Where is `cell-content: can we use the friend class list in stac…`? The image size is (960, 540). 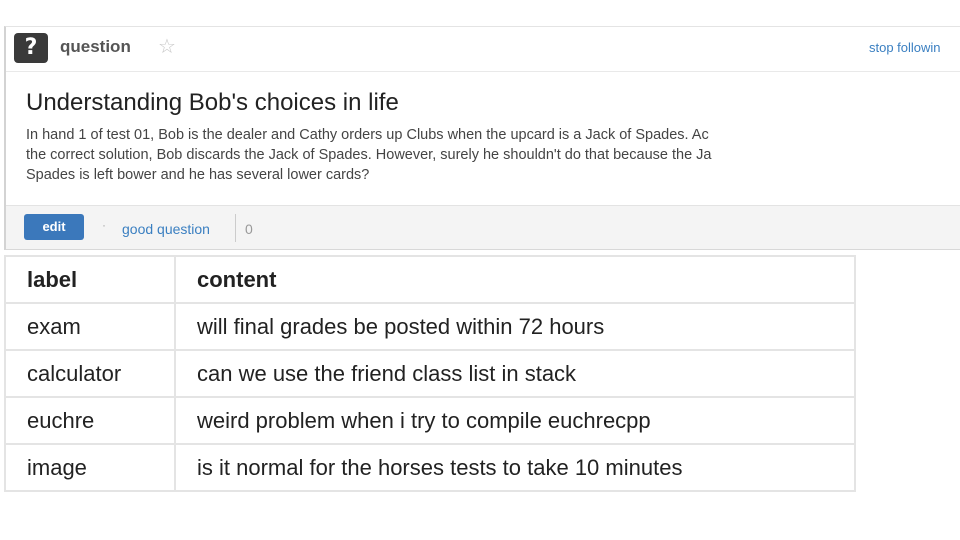
cell-content: can we use the friend class list in stac… is located at coordinates (515, 373).